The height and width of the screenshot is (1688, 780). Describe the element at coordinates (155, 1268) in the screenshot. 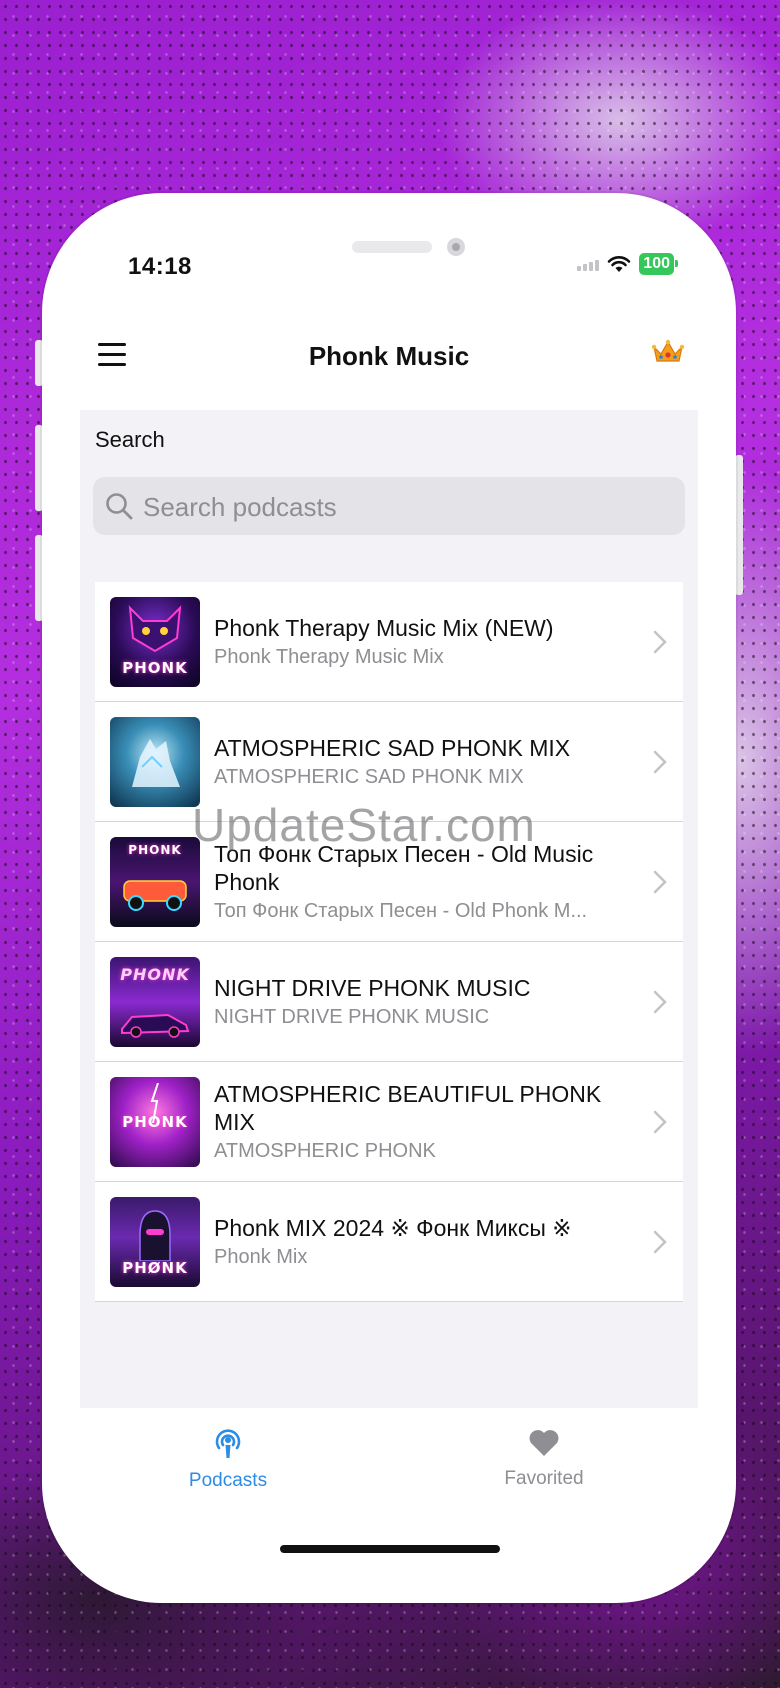

I see `artwork-text: PHØNK` at that location.